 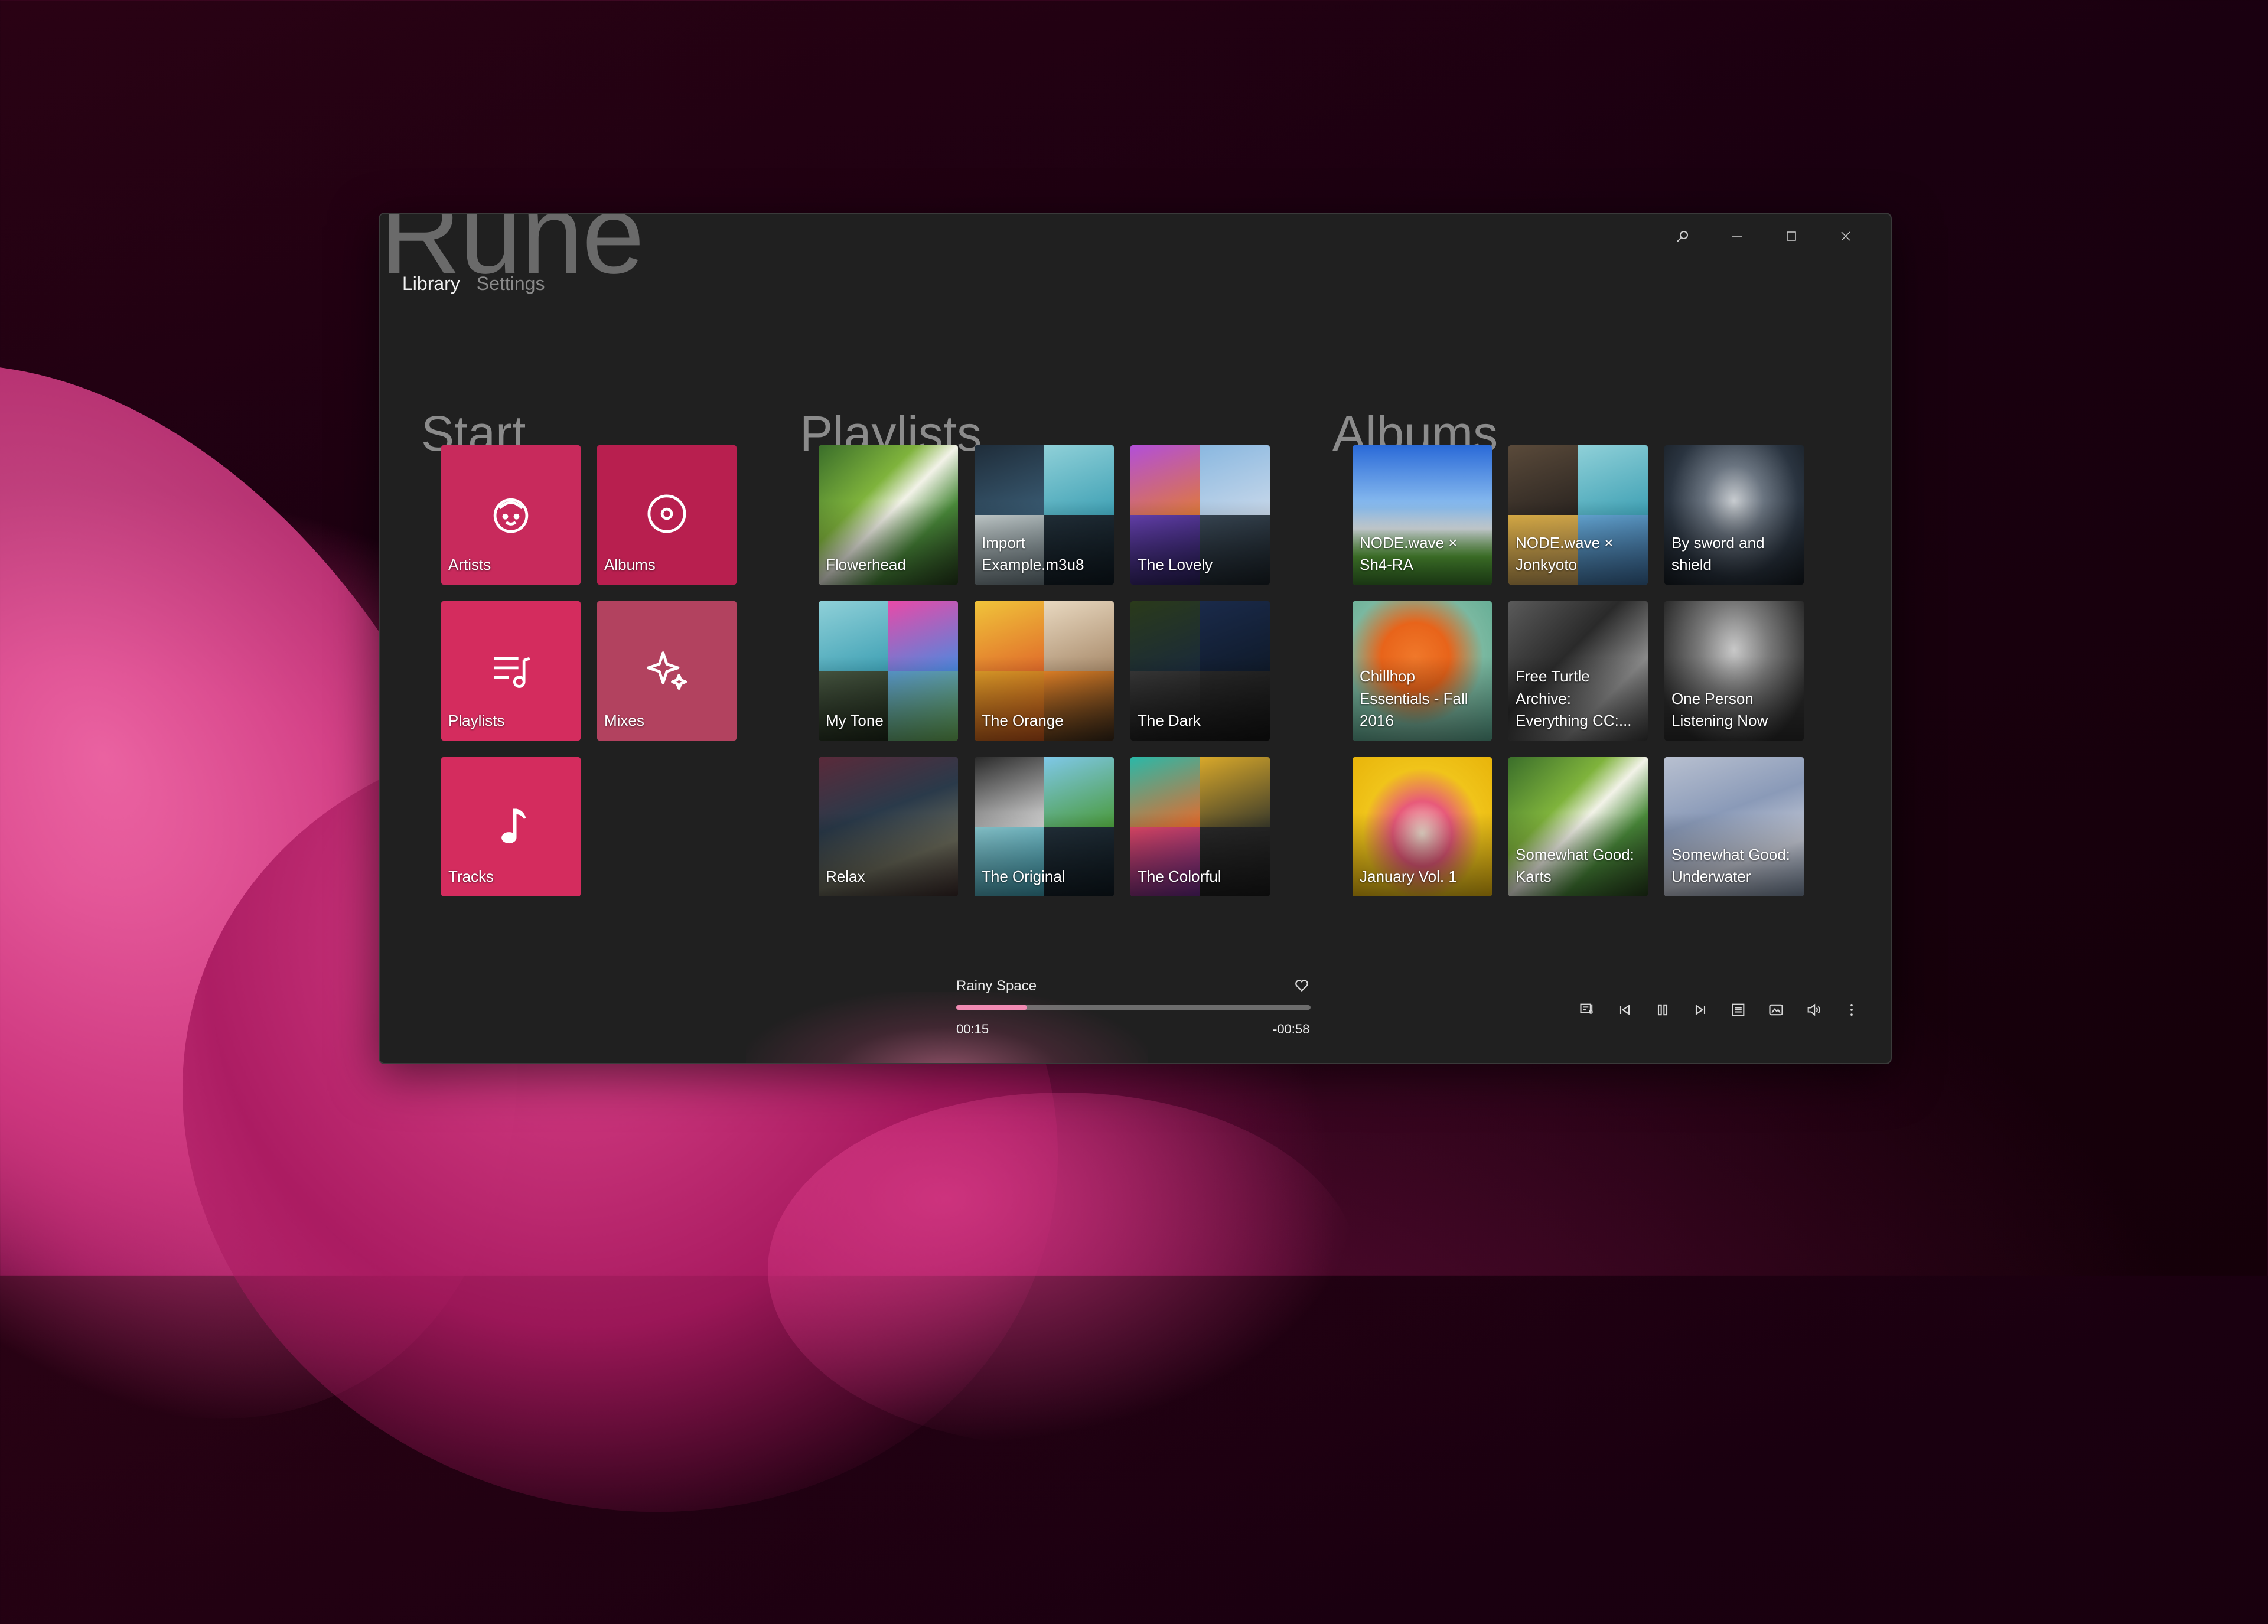 What do you see at coordinates (947, 1027) in the screenshot?
I see `visualizer-glow` at bounding box center [947, 1027].